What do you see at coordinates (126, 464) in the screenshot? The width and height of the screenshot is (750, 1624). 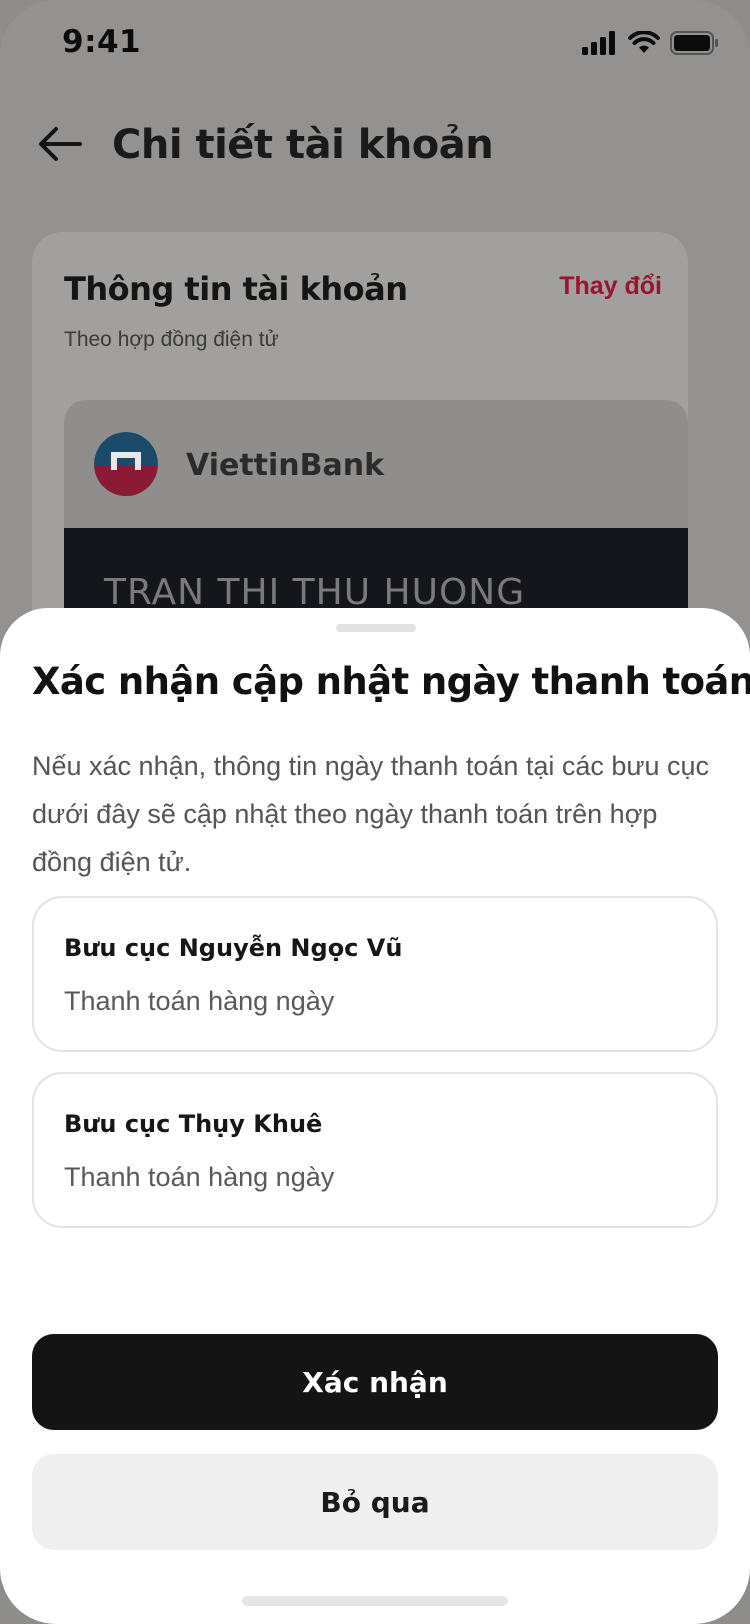 I see `bank-logo-icon` at bounding box center [126, 464].